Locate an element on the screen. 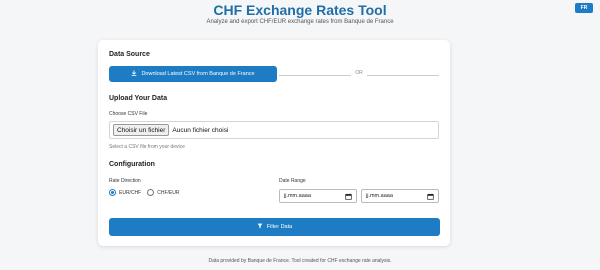 The width and height of the screenshot is (600, 270). date-range-label: Date Range is located at coordinates (292, 181).